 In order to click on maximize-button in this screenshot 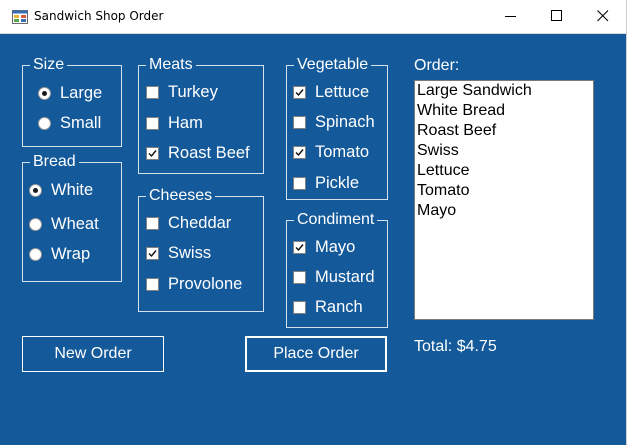, I will do `click(557, 16)`.